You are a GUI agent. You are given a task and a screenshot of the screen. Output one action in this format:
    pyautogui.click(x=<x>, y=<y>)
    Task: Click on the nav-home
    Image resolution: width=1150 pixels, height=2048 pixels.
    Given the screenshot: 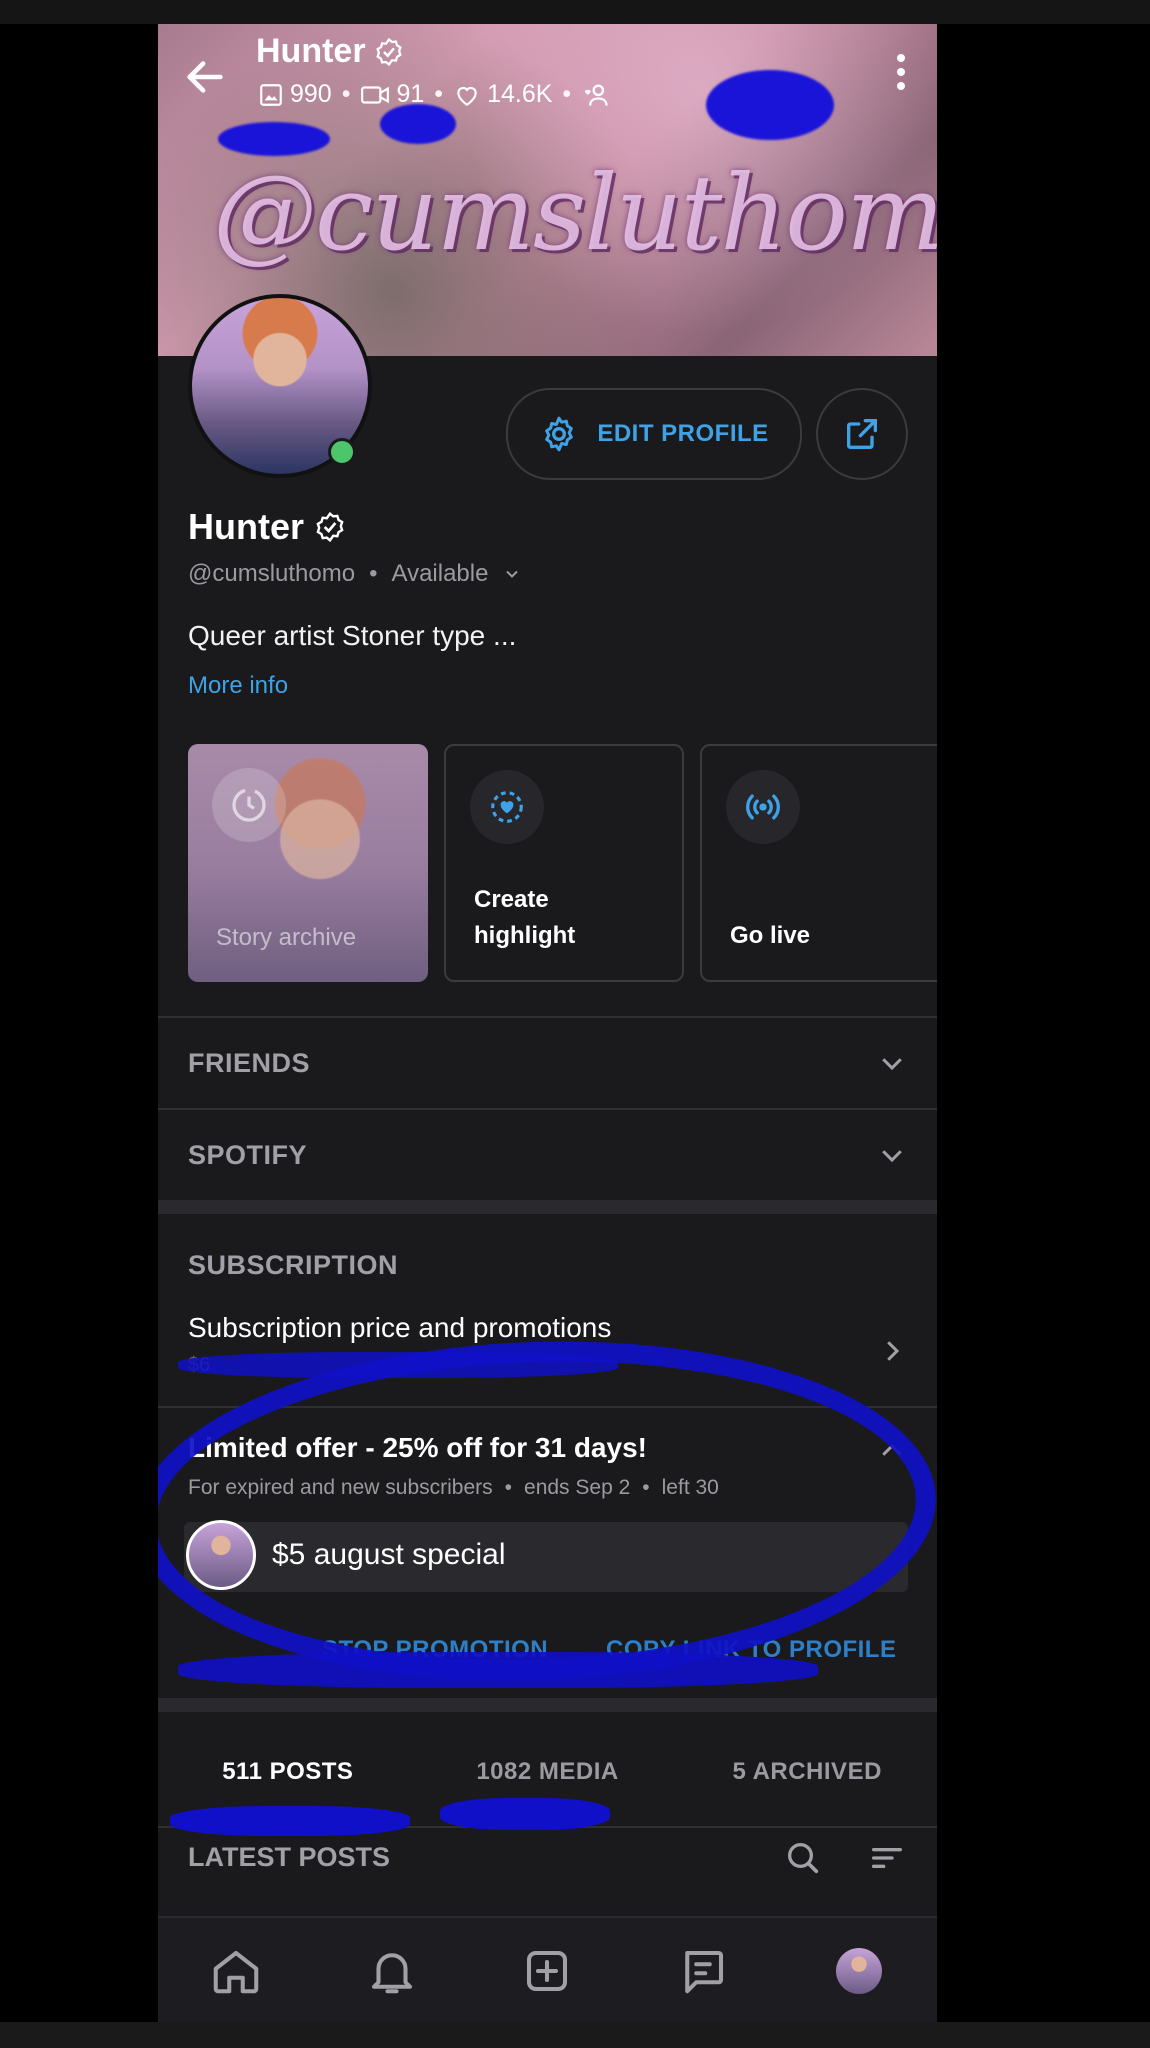 What is the action you would take?
    pyautogui.click(x=236, y=1971)
    